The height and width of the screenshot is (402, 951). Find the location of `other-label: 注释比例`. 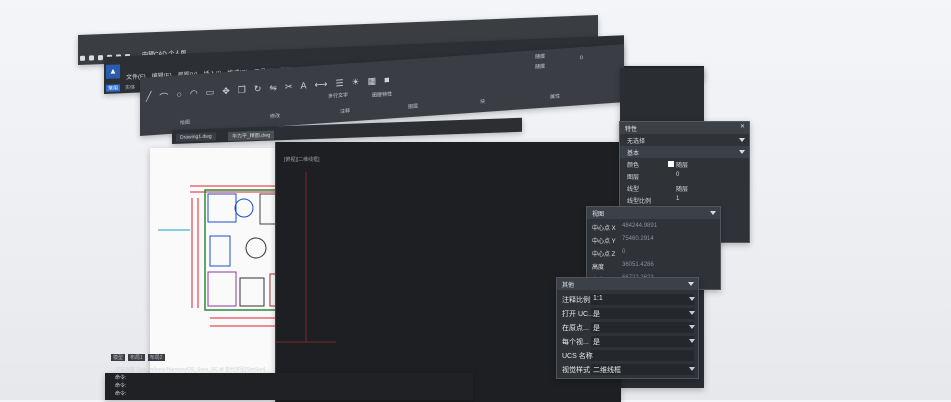

other-label: 注释比例 is located at coordinates (576, 300).